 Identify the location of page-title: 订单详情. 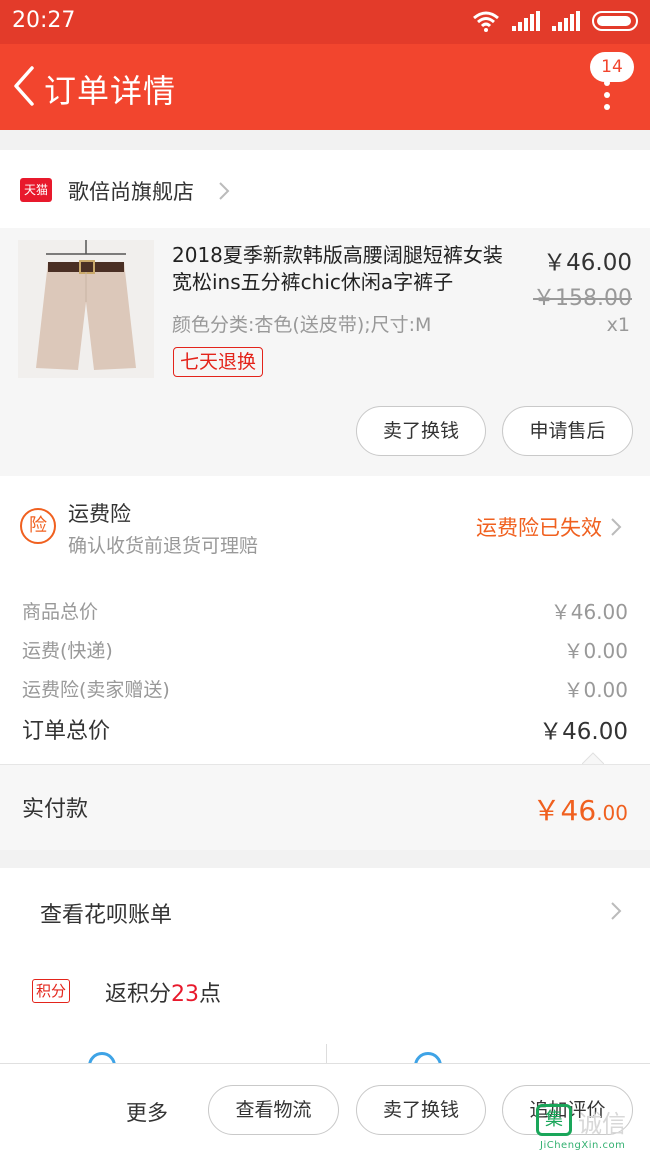
(110, 91).